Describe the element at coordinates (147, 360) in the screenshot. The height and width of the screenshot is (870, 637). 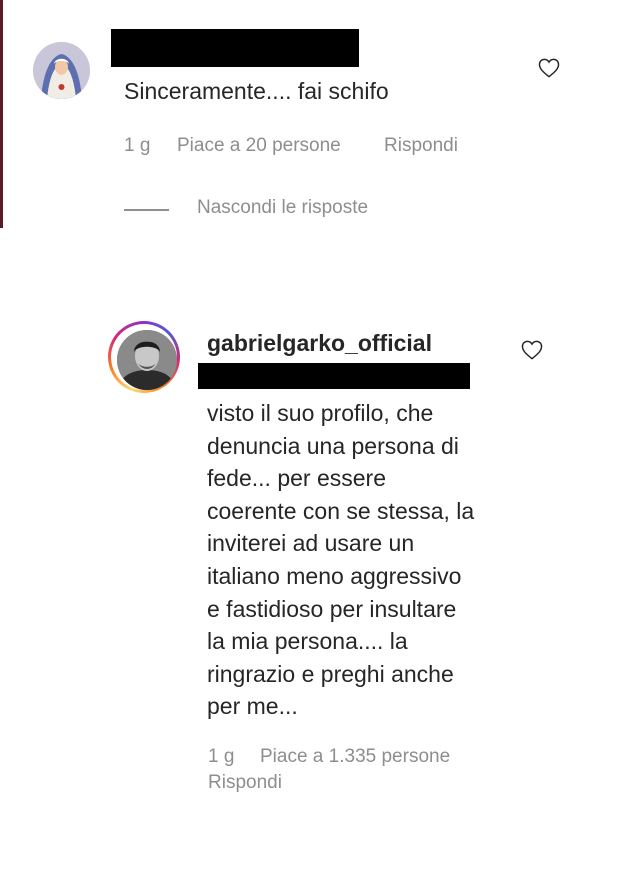
I see `profile-photo` at that location.